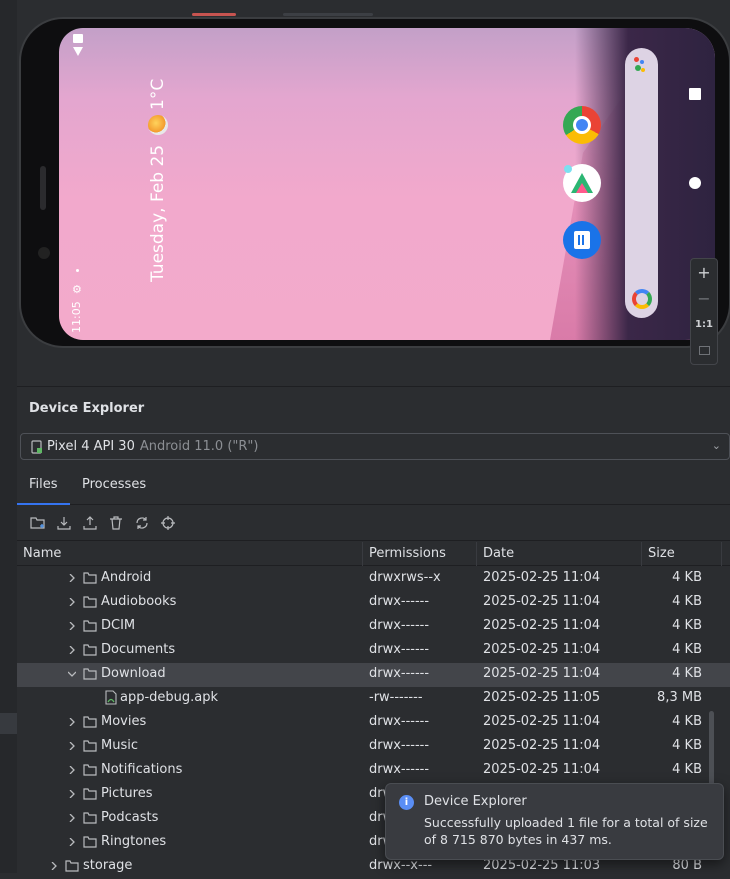 The image size is (730, 879). I want to click on row-name: Notifications, so click(142, 769).